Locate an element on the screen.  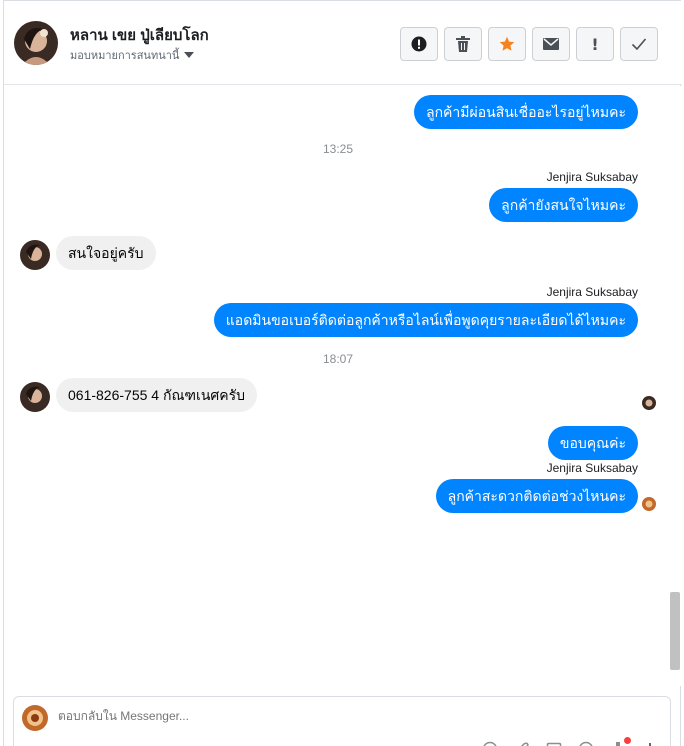
page-avatar is located at coordinates (35, 718).